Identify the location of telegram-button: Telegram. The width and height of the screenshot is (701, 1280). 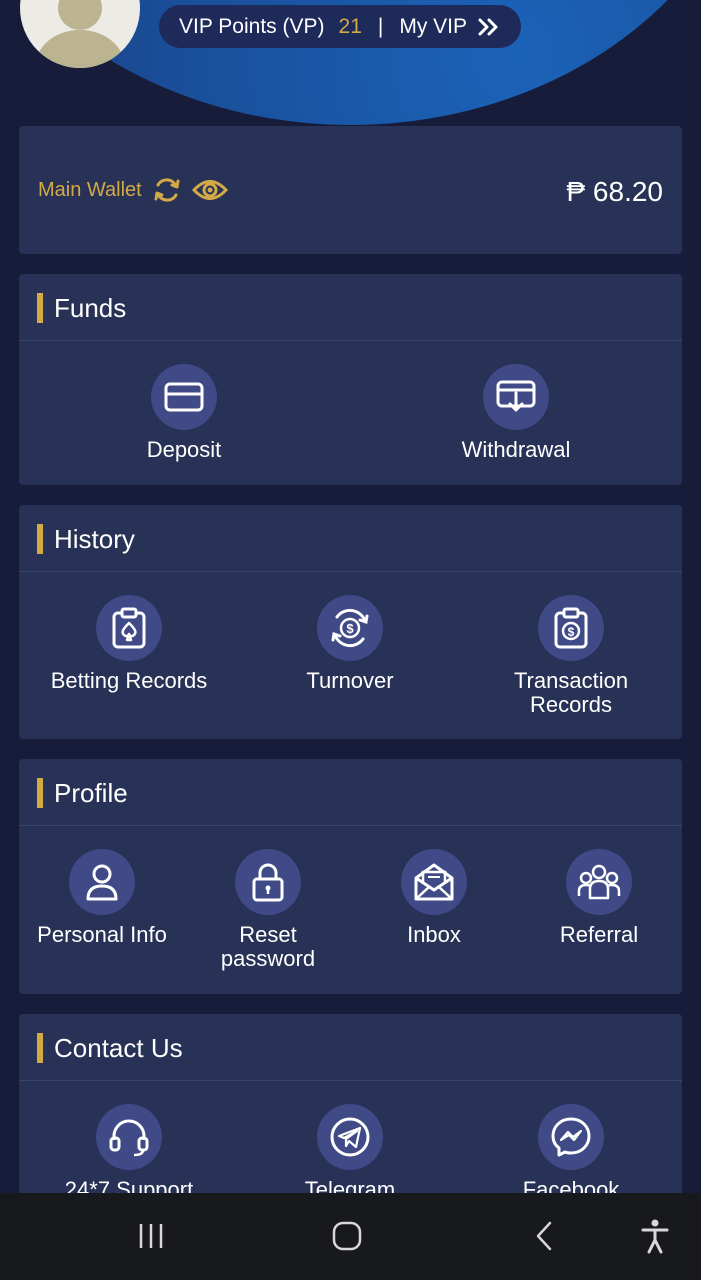
(350, 1153).